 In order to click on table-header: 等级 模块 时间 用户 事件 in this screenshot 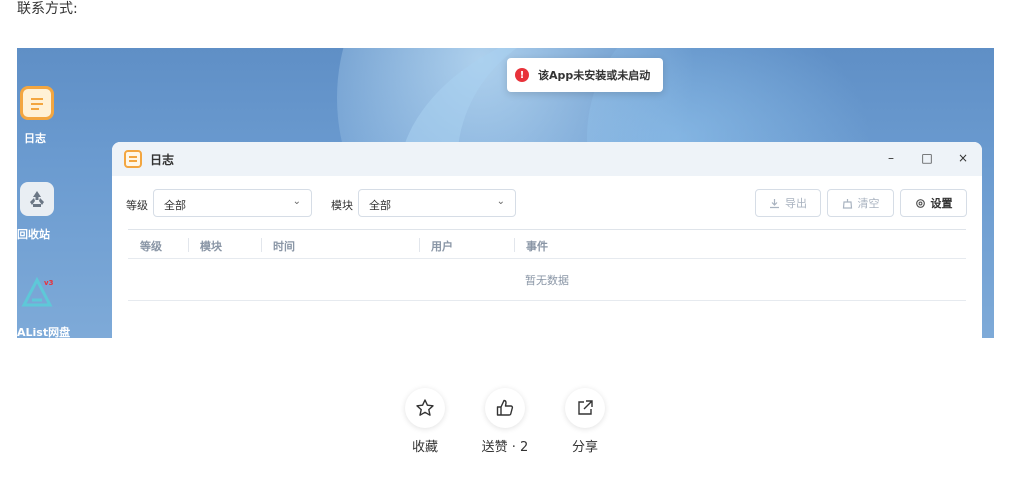, I will do `click(547, 244)`.